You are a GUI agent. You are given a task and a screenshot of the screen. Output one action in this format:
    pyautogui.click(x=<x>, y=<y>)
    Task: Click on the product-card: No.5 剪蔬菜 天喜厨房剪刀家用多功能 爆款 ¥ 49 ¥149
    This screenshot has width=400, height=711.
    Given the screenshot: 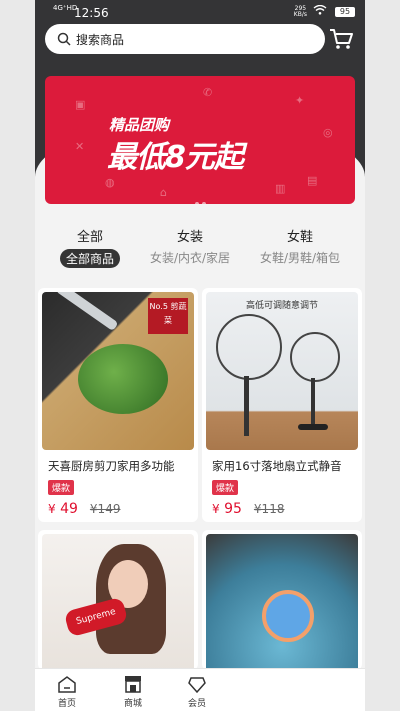 What is the action you would take?
    pyautogui.click(x=118, y=405)
    